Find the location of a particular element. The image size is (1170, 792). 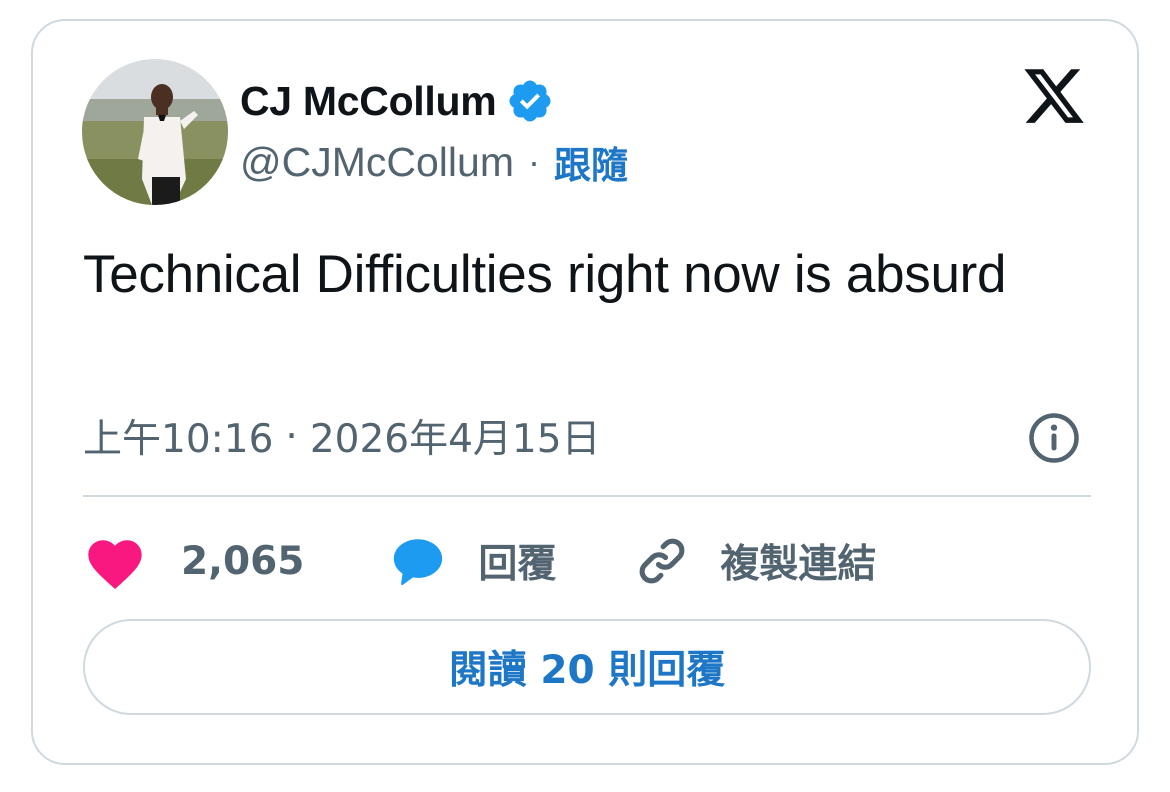

copy-link-button: 複製連結 is located at coordinates (755, 561).